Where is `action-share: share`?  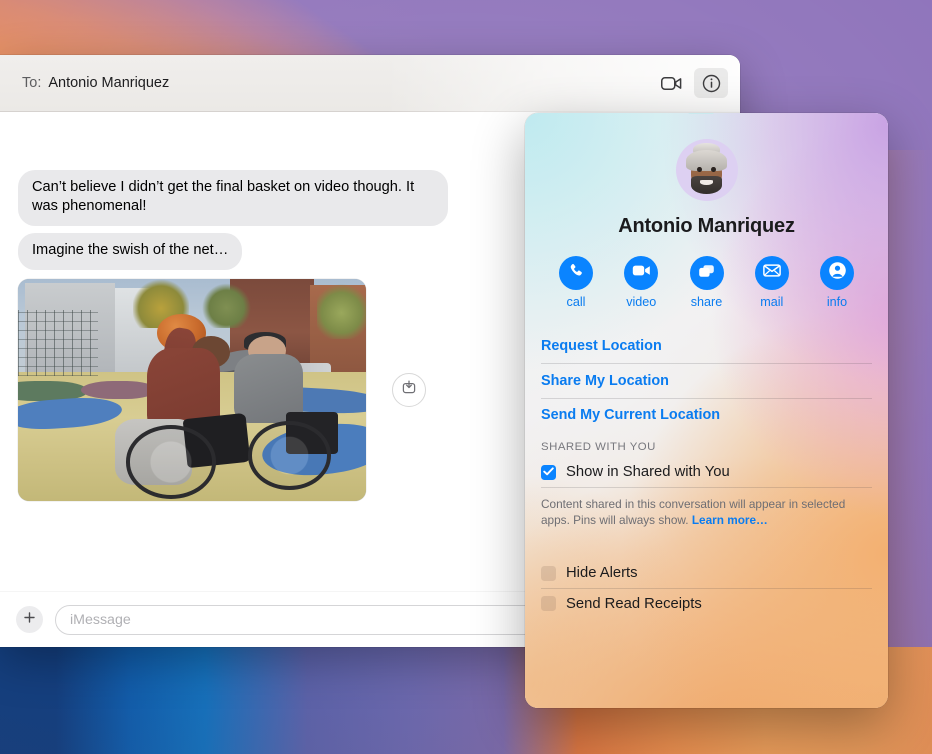 action-share: share is located at coordinates (707, 282).